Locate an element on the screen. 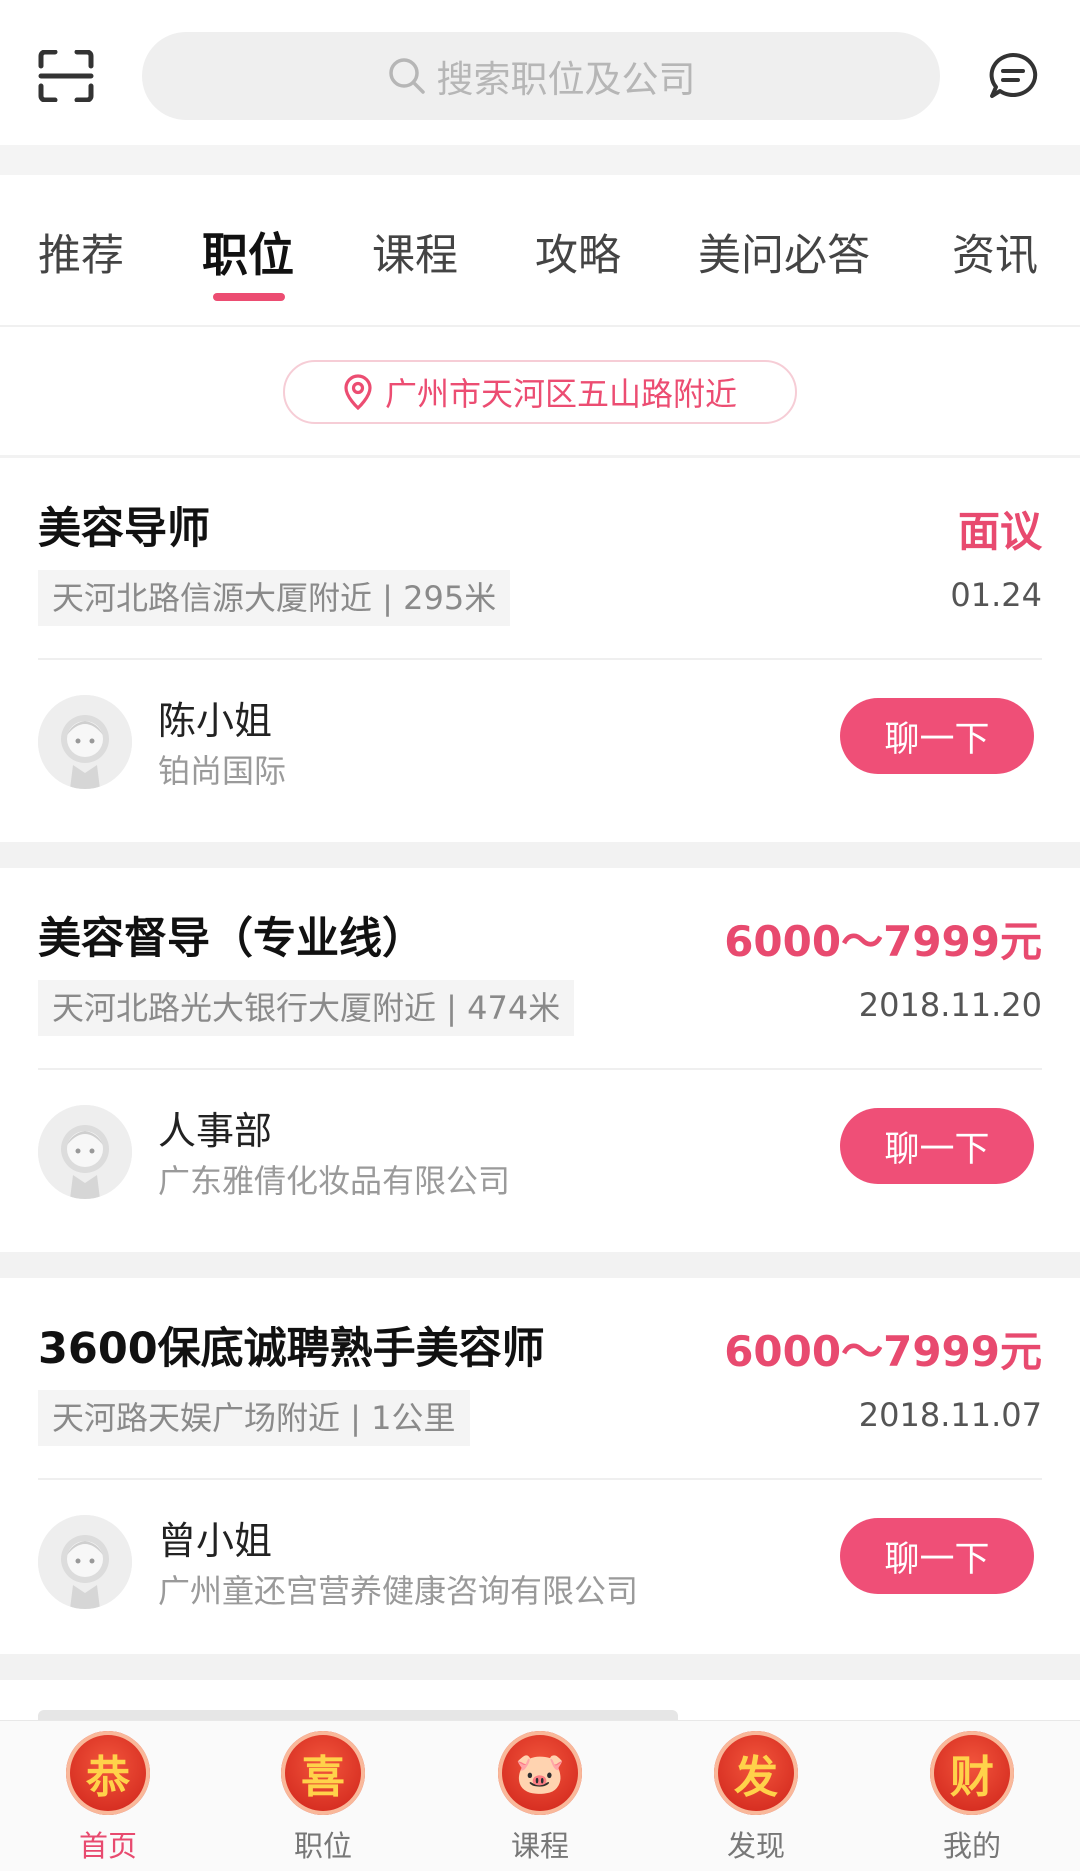 The width and height of the screenshot is (1080, 1871). lucky-badge-icon: 财 is located at coordinates (972, 1773).